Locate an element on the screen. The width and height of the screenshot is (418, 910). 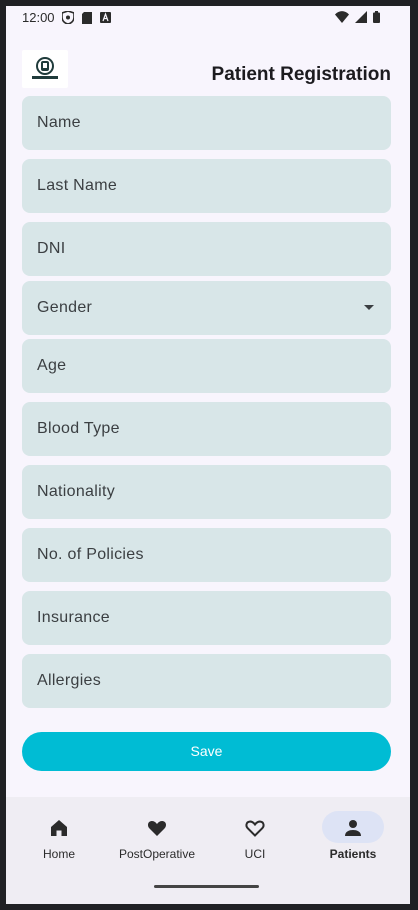
status-icons-left is located at coordinates (86, 17).